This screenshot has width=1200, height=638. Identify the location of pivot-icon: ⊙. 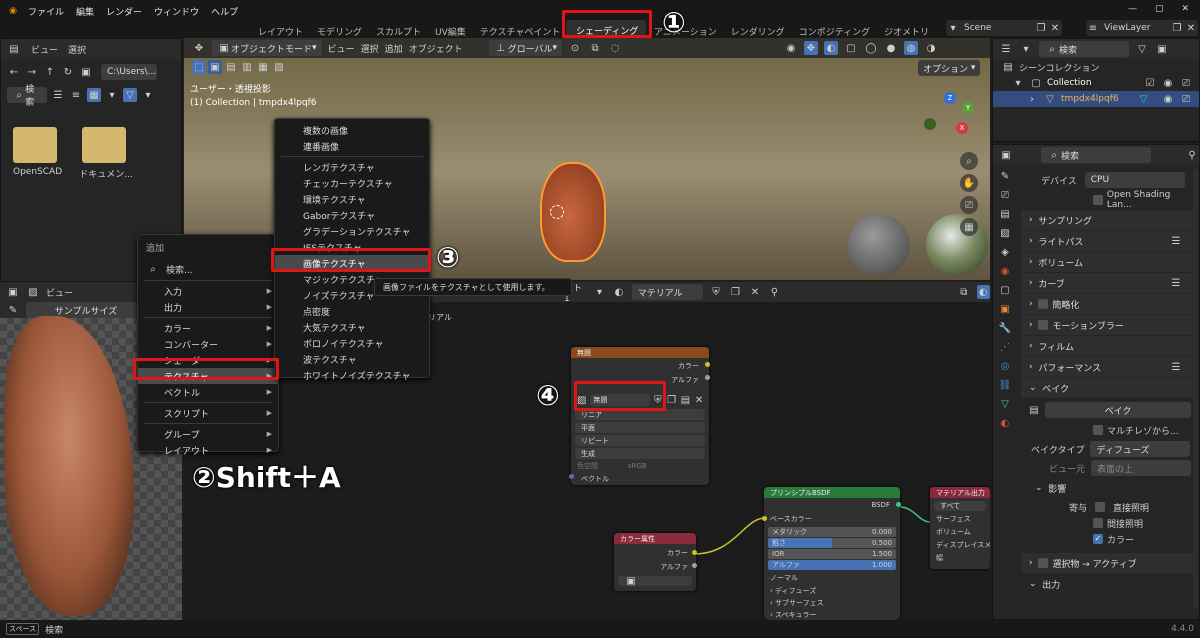
(575, 48).